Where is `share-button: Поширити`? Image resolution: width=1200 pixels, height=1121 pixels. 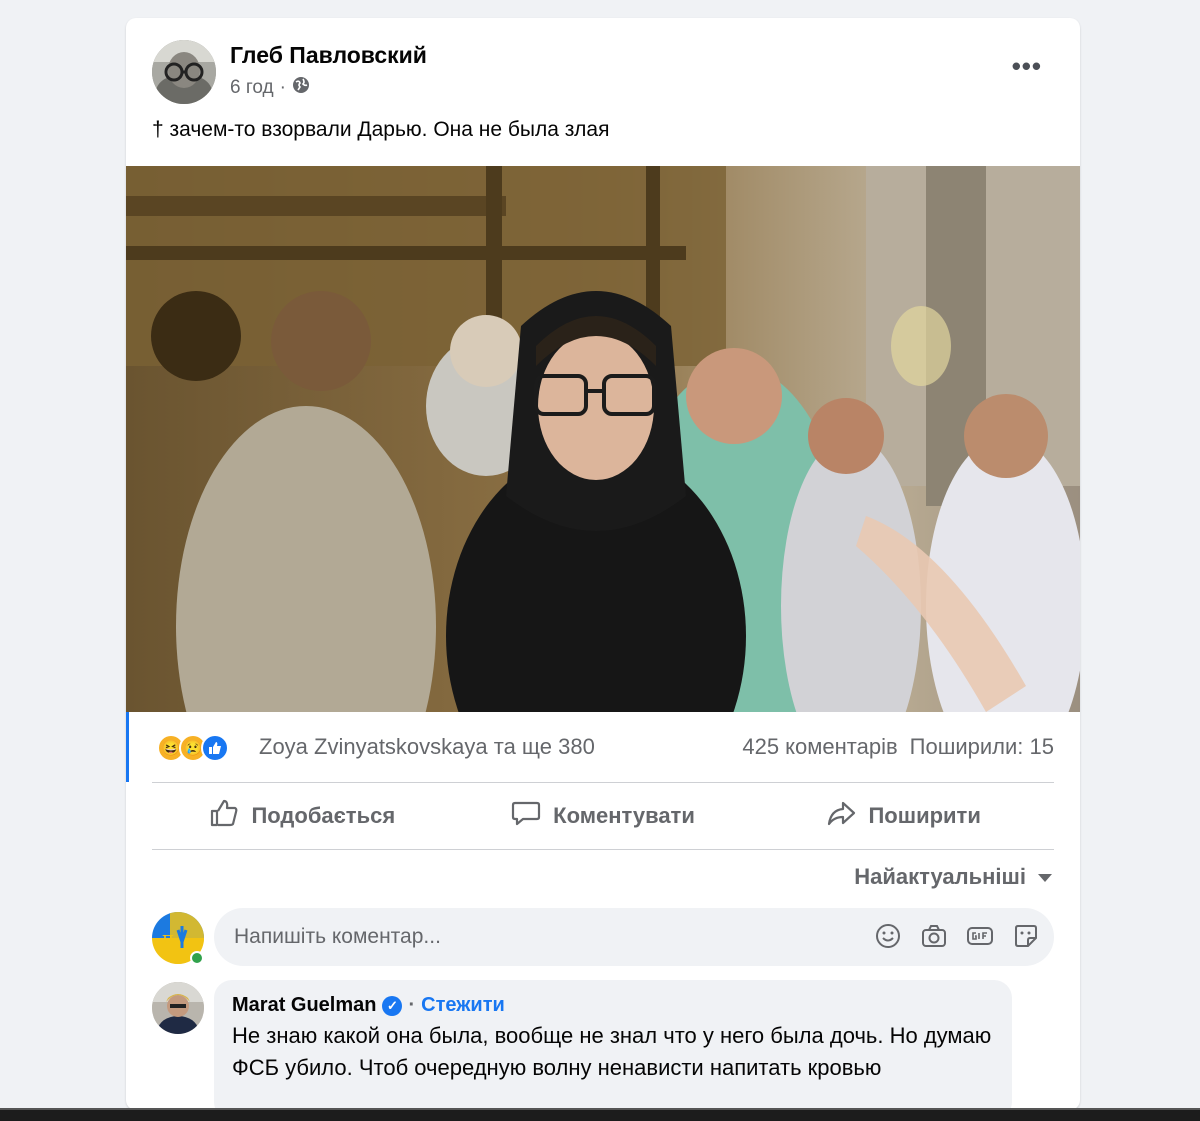
share-button: Поширити is located at coordinates (903, 816).